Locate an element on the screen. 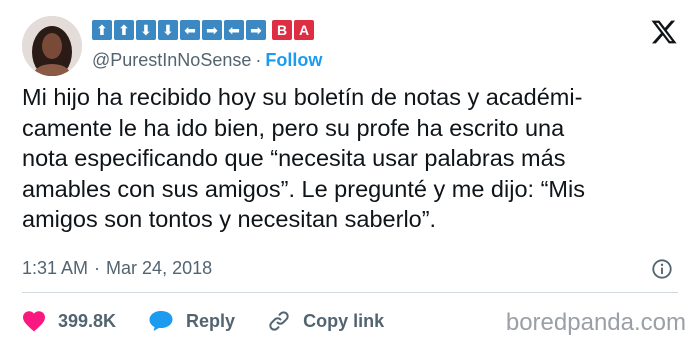 Image resolution: width=700 pixels, height=348 pixels. divider is located at coordinates (350, 292).